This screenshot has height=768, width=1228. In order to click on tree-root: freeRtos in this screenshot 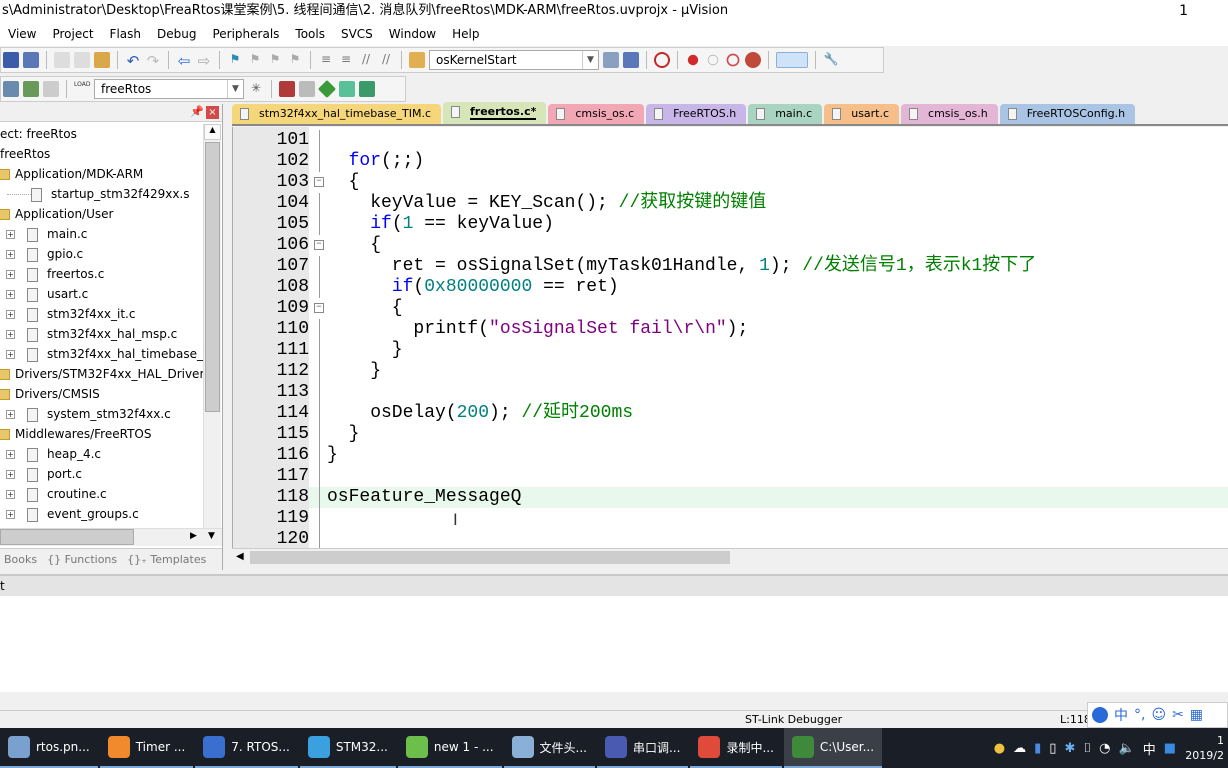, I will do `click(101, 154)`.